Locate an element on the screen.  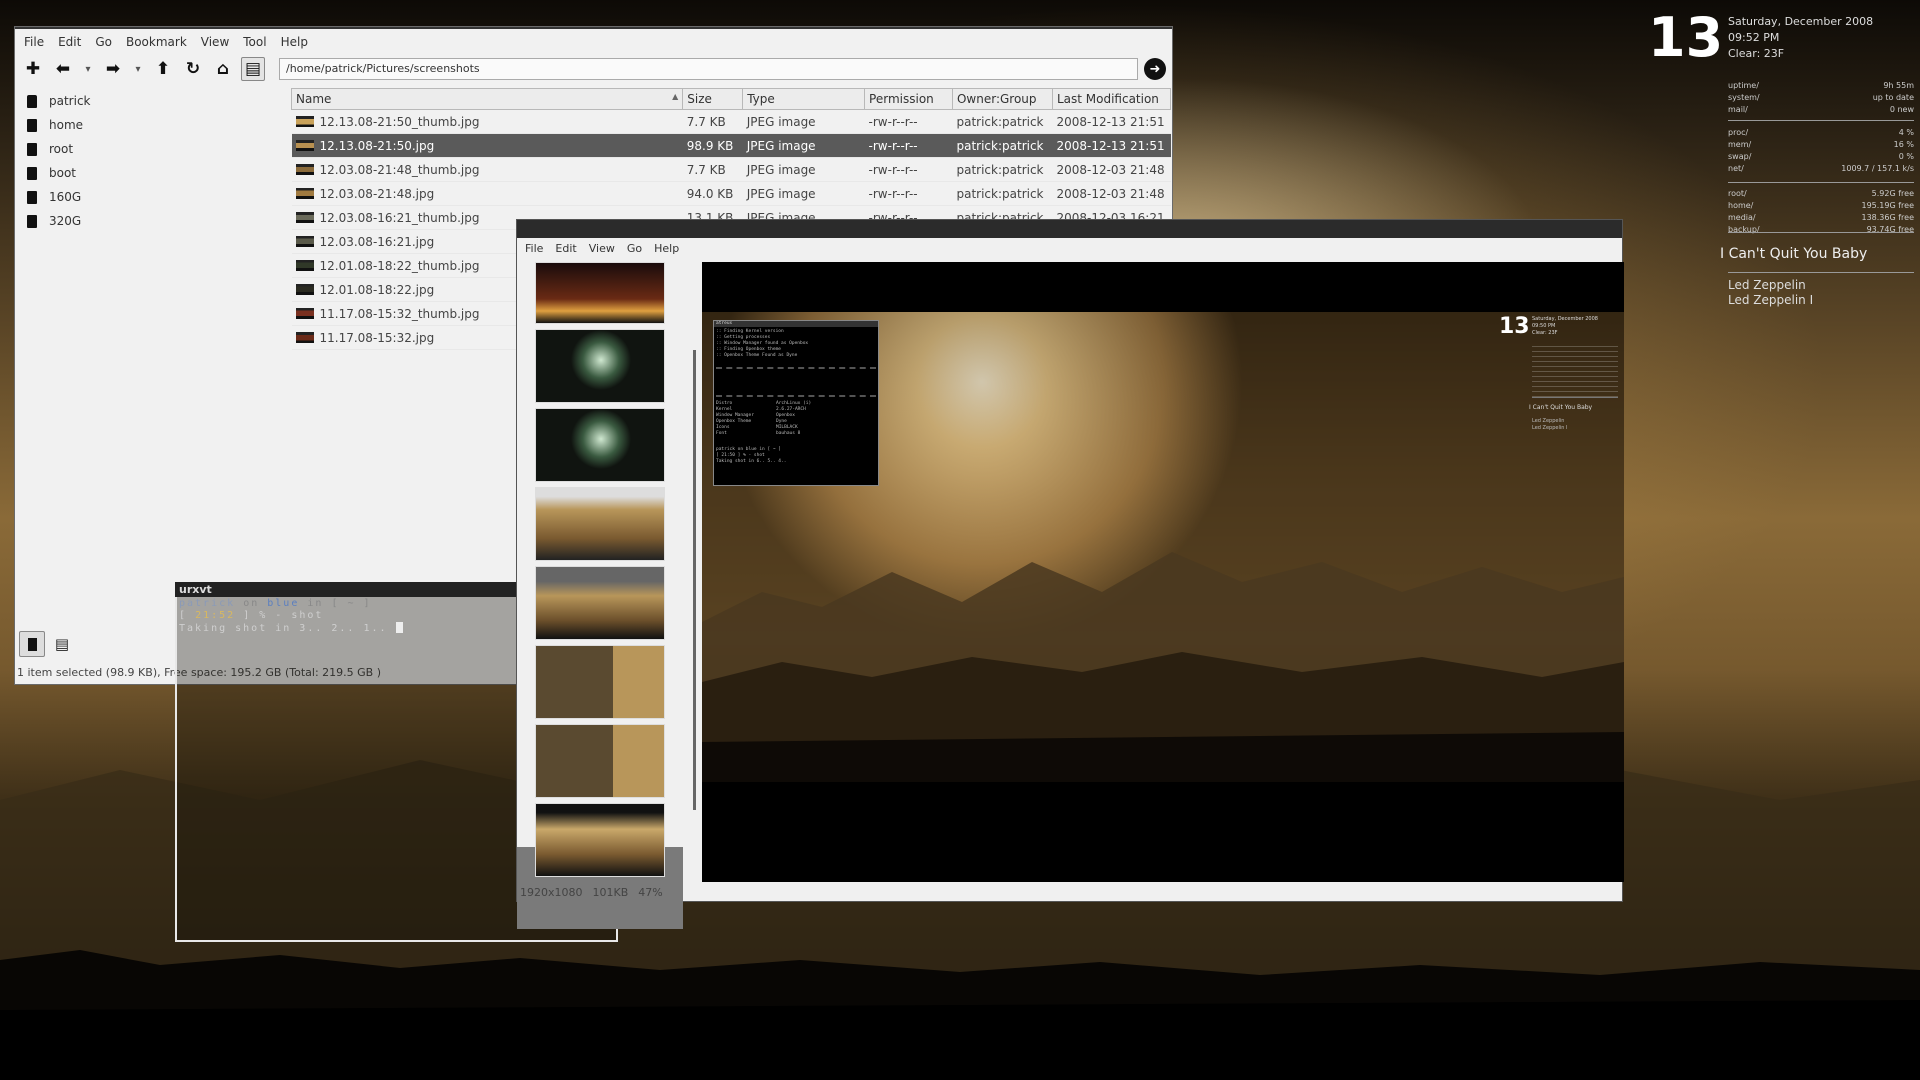
sidebar-item-320g: 320G is located at coordinates (151, 221).